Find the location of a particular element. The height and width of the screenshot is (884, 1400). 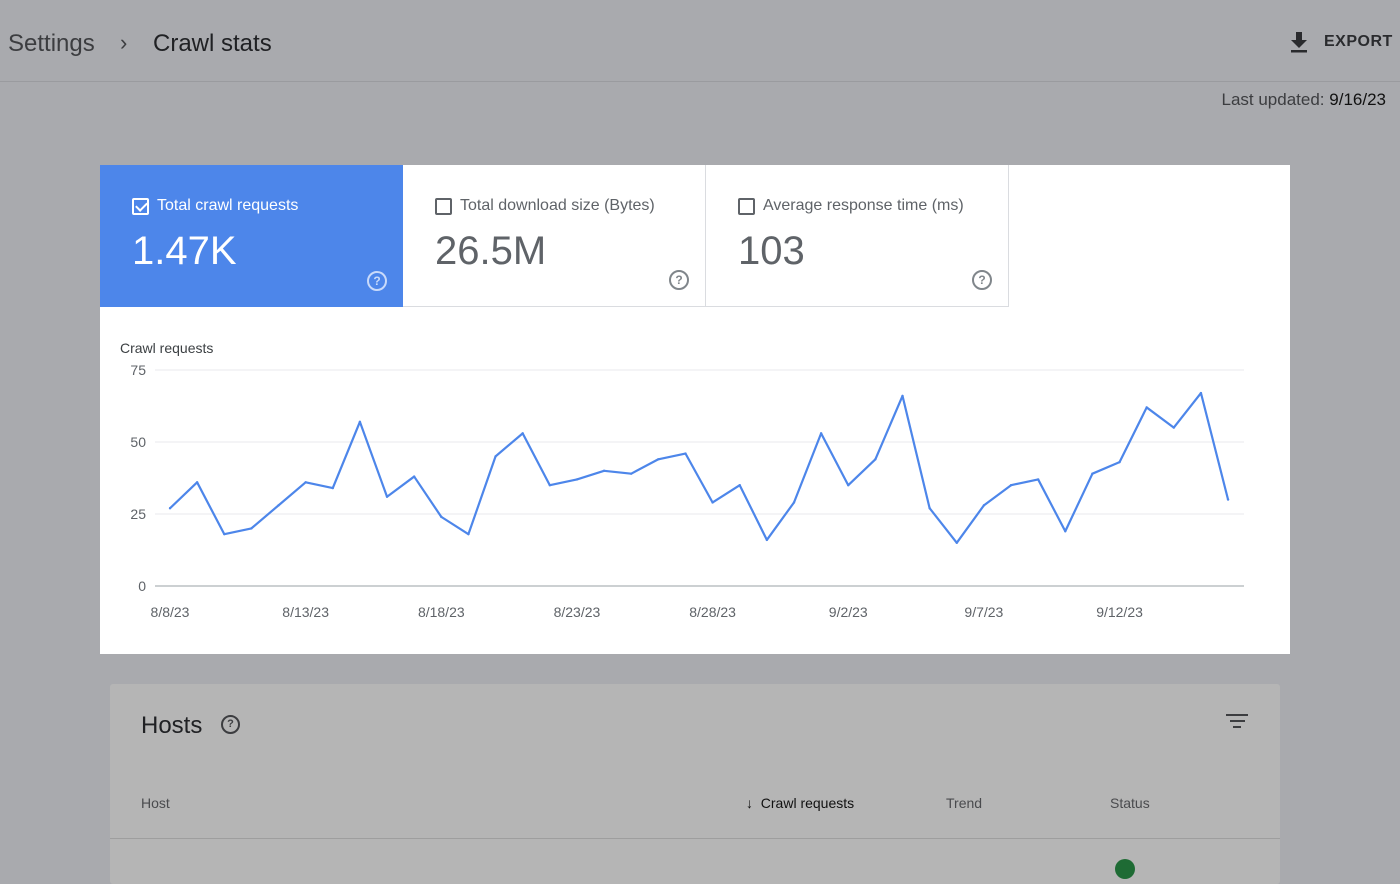

metric-value: 26.5M is located at coordinates (491, 251).